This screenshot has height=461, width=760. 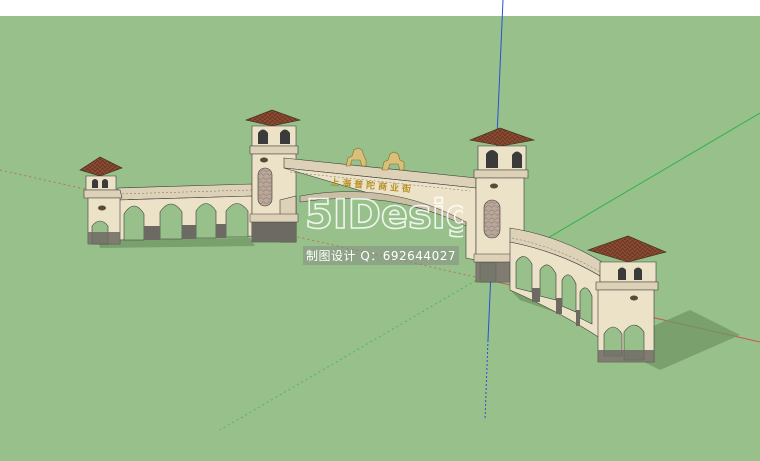 I want to click on left-colonnade, so click(x=185, y=212).